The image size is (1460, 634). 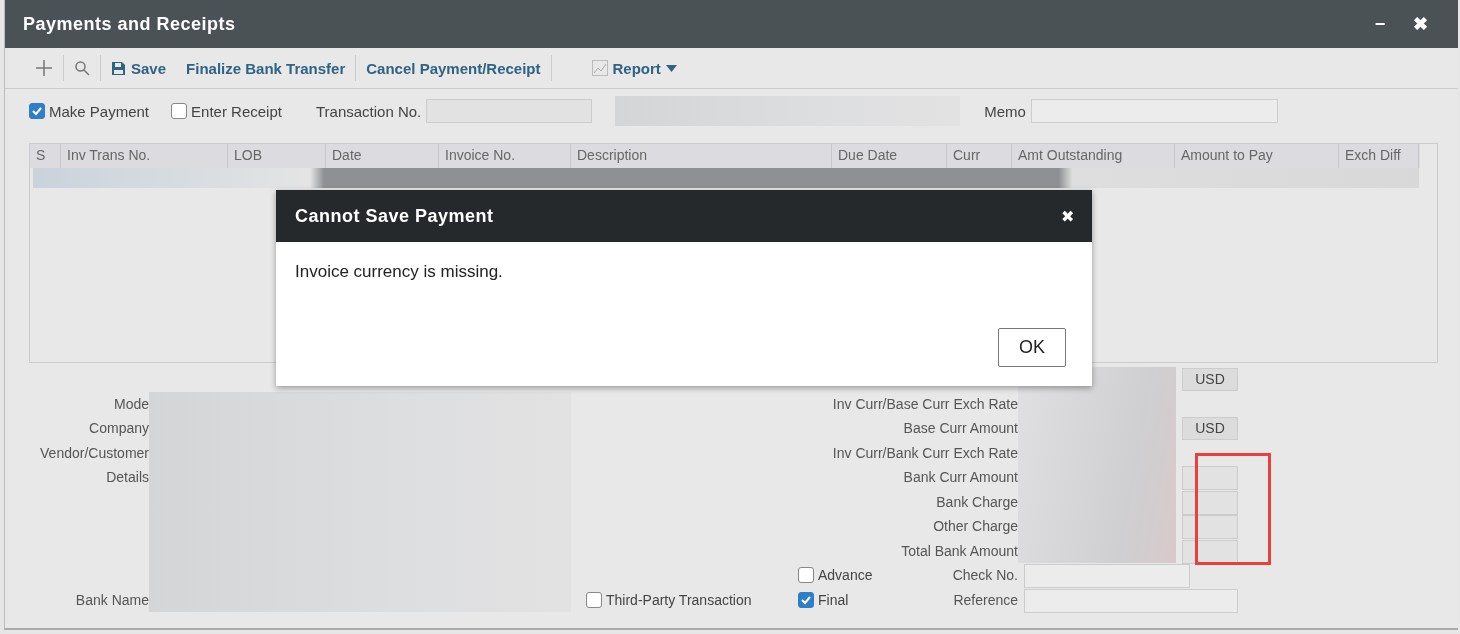 What do you see at coordinates (671, 68) in the screenshot?
I see `caret-icon` at bounding box center [671, 68].